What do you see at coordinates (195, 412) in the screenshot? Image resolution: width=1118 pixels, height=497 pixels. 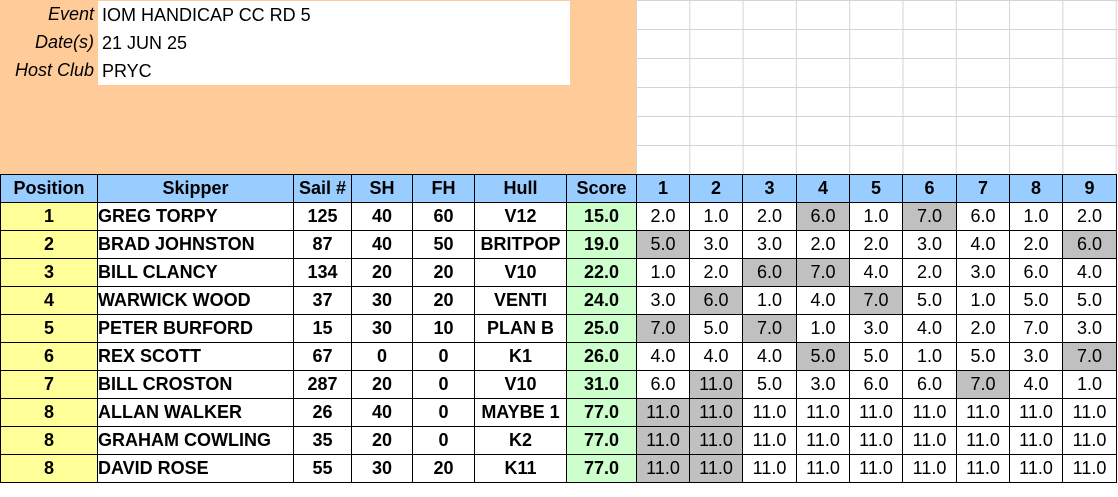 I see `skipper-cell: ALLAN WALKER` at bounding box center [195, 412].